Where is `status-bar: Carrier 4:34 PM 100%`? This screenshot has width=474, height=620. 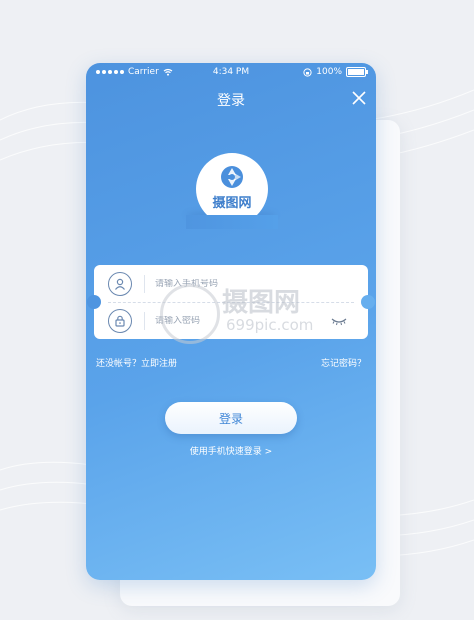
status-bar: Carrier 4:34 PM 100% is located at coordinates (231, 72).